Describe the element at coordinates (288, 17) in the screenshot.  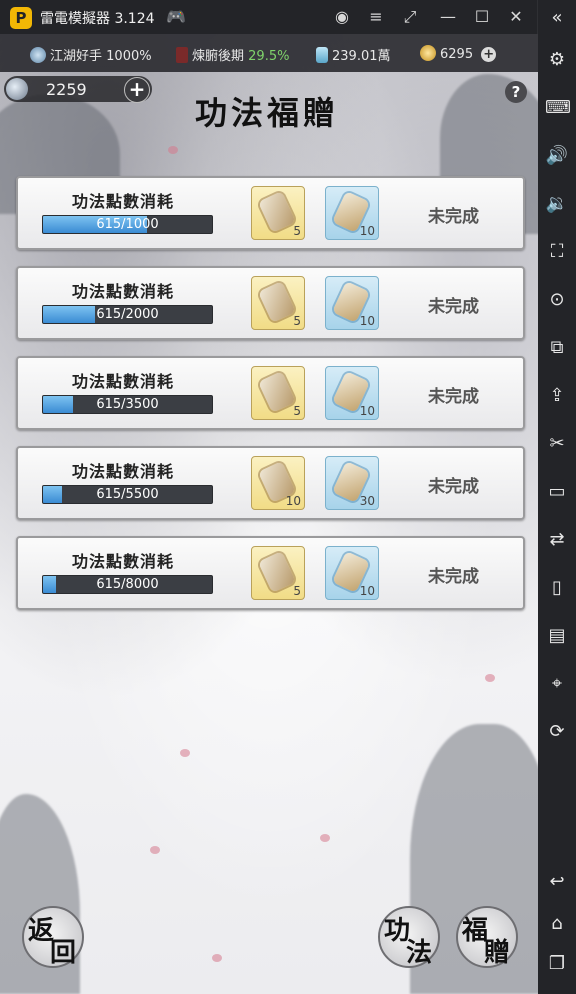
I see `emulator-titlebar: P 雷電模擬器 3.124 🎮 ◉ ≡ ⤢ — ☐ ✕` at that location.